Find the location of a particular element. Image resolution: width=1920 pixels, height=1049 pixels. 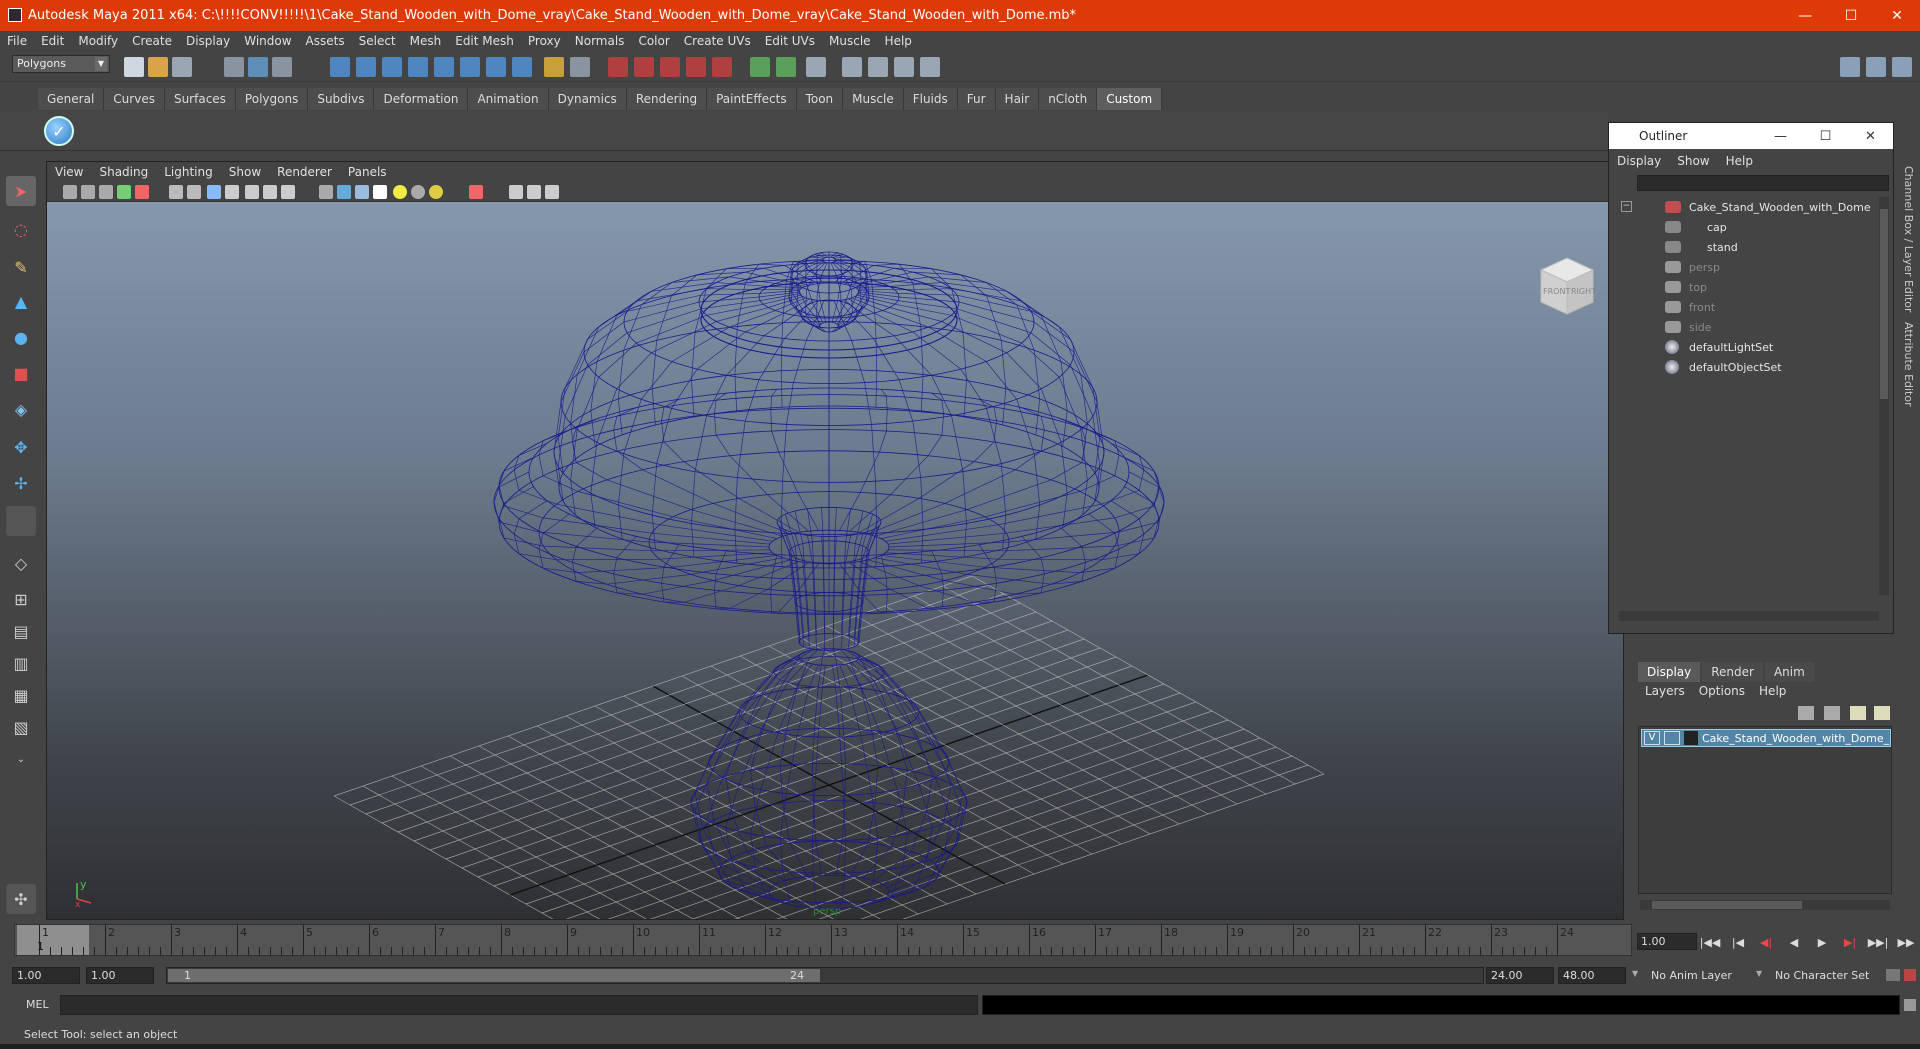

outliner-item-persp: persp is located at coordinates (1751, 267).